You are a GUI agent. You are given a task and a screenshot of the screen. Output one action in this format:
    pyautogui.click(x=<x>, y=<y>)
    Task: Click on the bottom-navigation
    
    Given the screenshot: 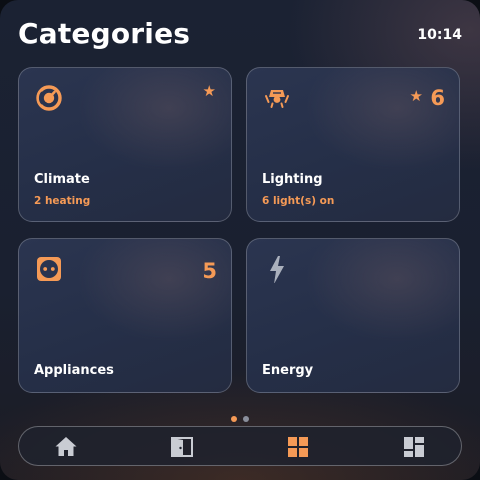 What is the action you would take?
    pyautogui.click(x=240, y=446)
    